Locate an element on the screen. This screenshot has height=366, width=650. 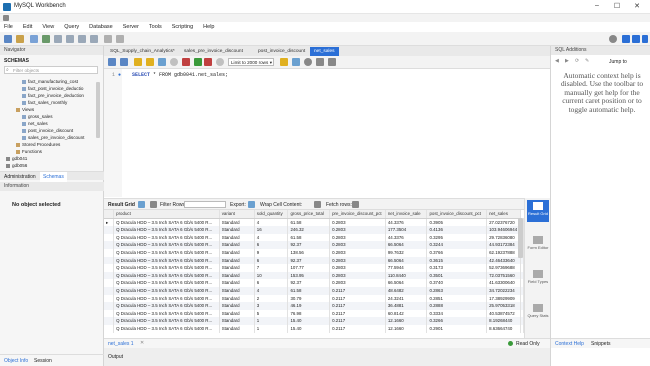
manual-help-icon: ✎ is located at coordinates (587, 61).